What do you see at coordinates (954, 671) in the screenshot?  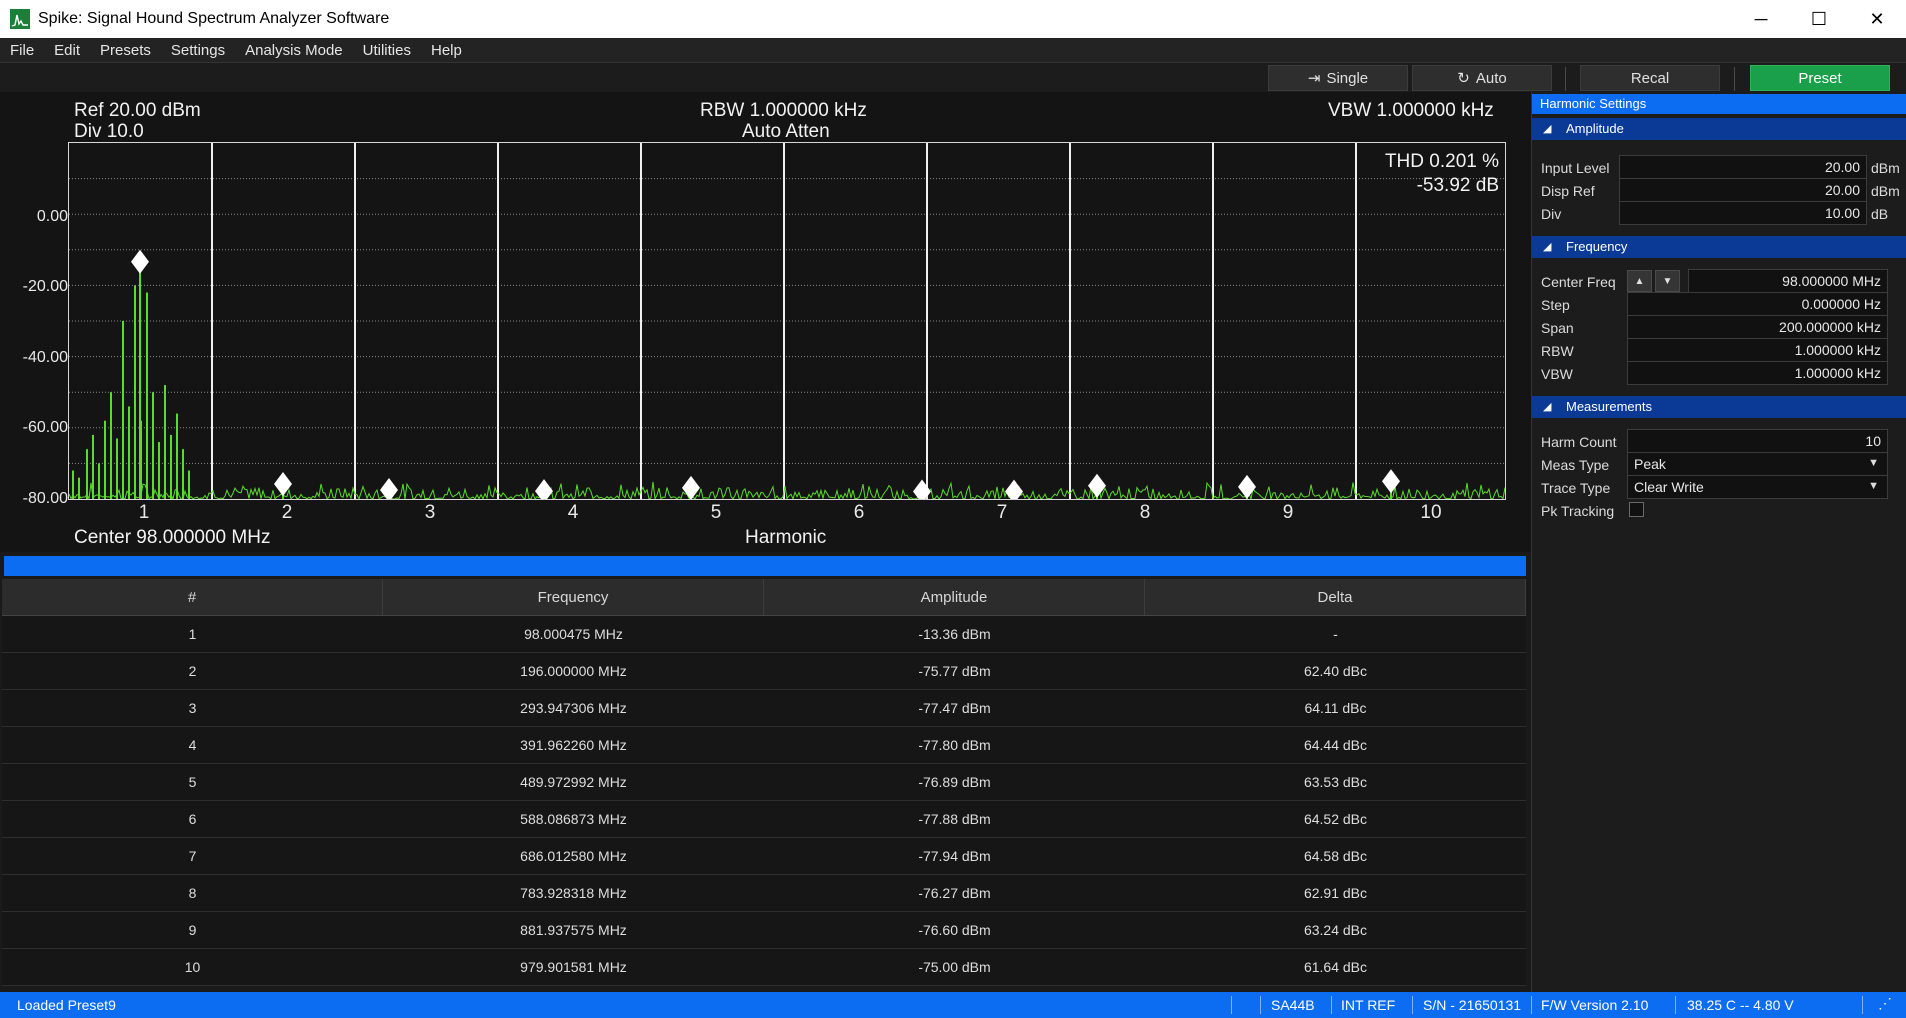 I see `cell-amplitude: -75.77 dBm` at bounding box center [954, 671].